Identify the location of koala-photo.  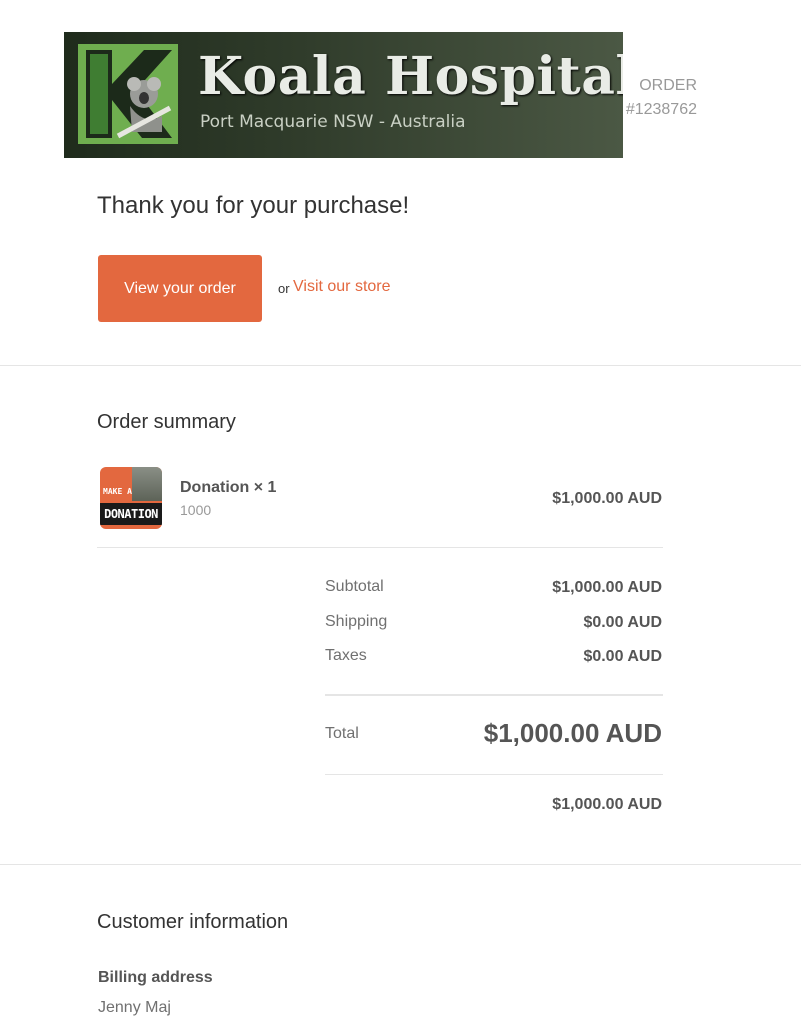
(147, 484).